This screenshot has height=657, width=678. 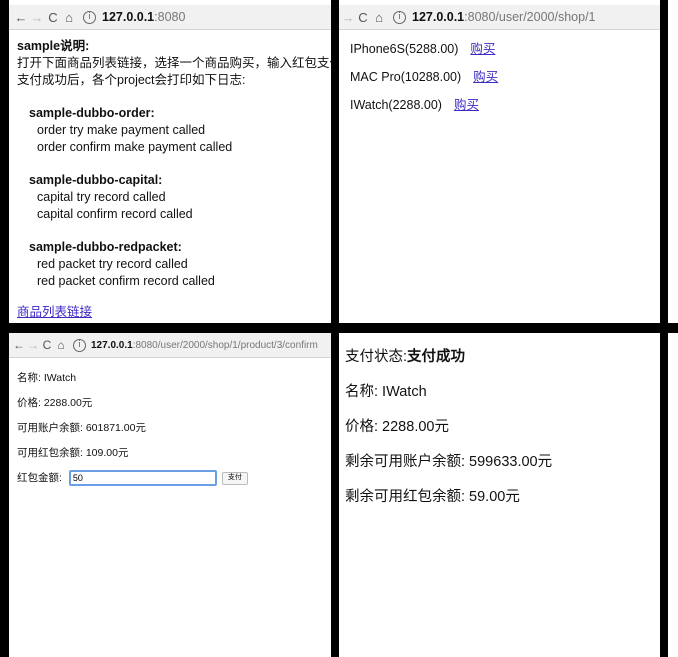 What do you see at coordinates (112, 264) in the screenshot?
I see `log-line: red packet try record called` at bounding box center [112, 264].